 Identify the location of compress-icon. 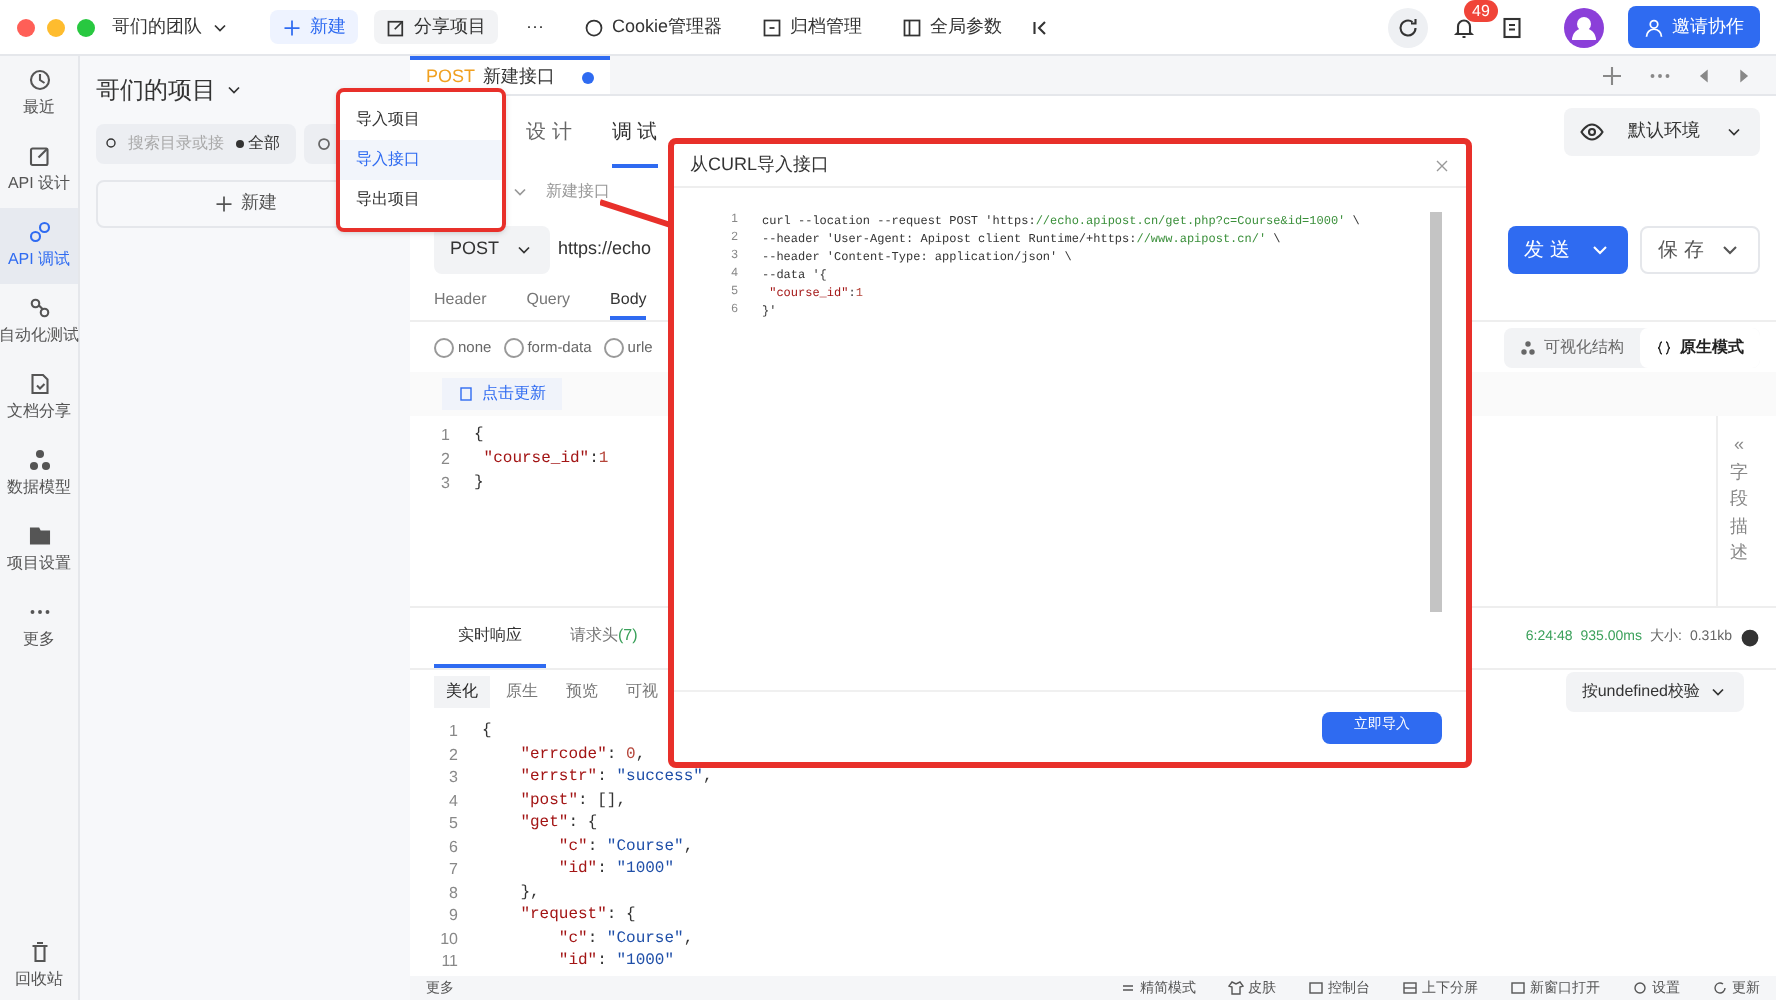
(1128, 988).